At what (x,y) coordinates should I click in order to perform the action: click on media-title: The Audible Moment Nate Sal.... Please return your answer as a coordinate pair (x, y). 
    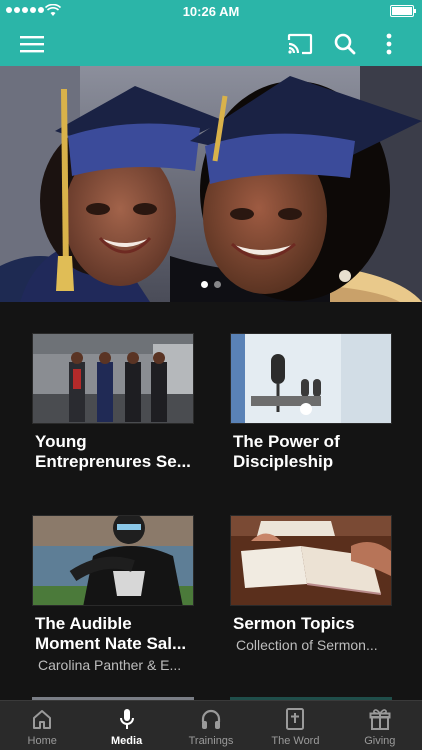
    Looking at the image, I should click on (111, 633).